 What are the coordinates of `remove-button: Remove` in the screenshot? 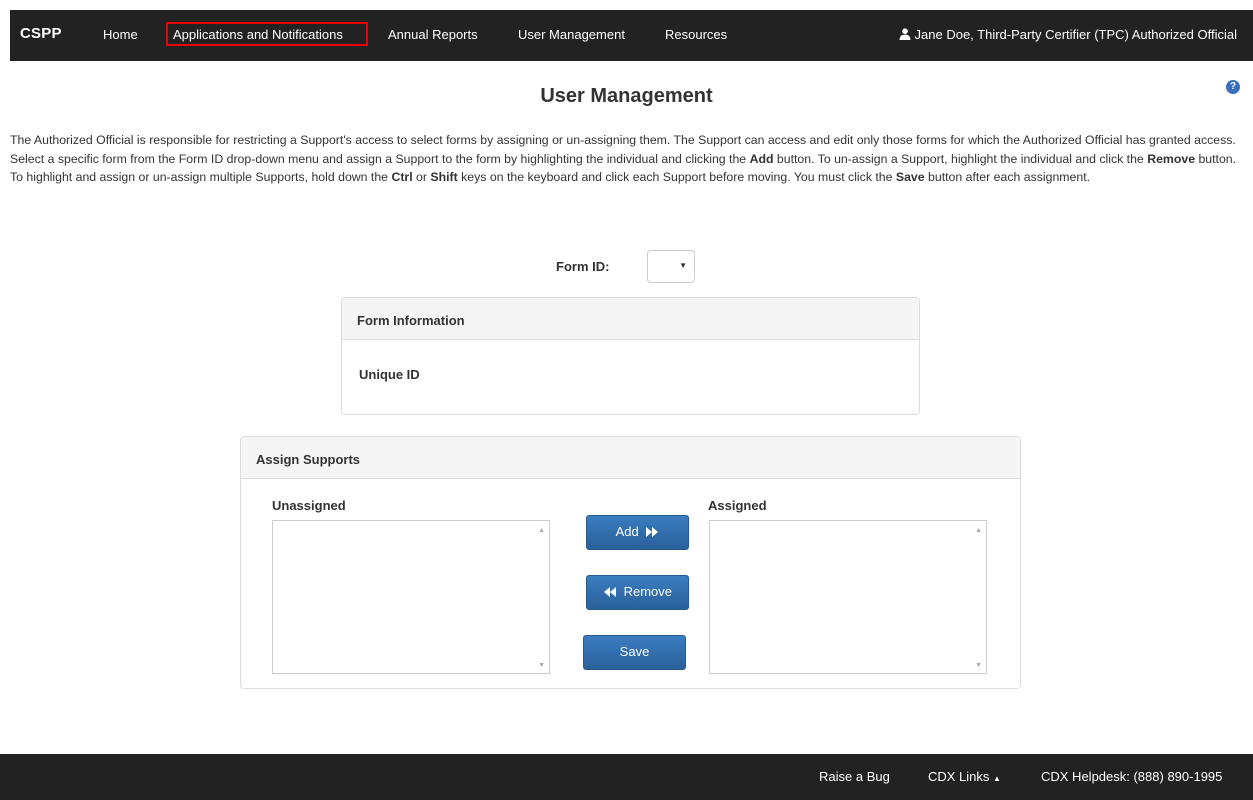 It's located at (637, 592).